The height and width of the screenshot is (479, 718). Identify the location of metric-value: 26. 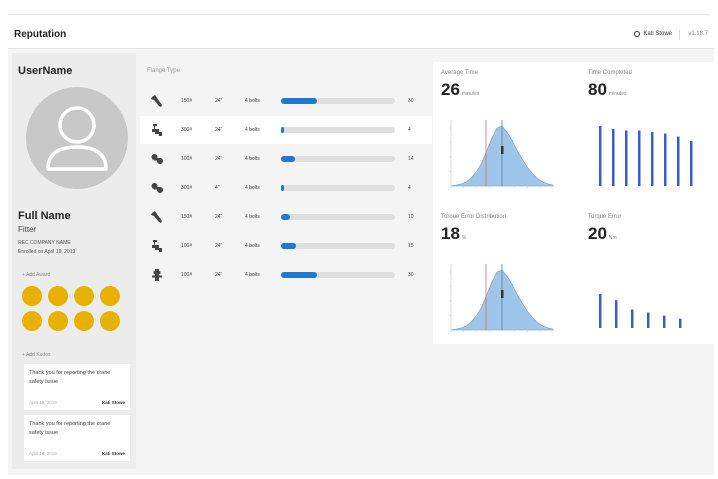
(450, 89).